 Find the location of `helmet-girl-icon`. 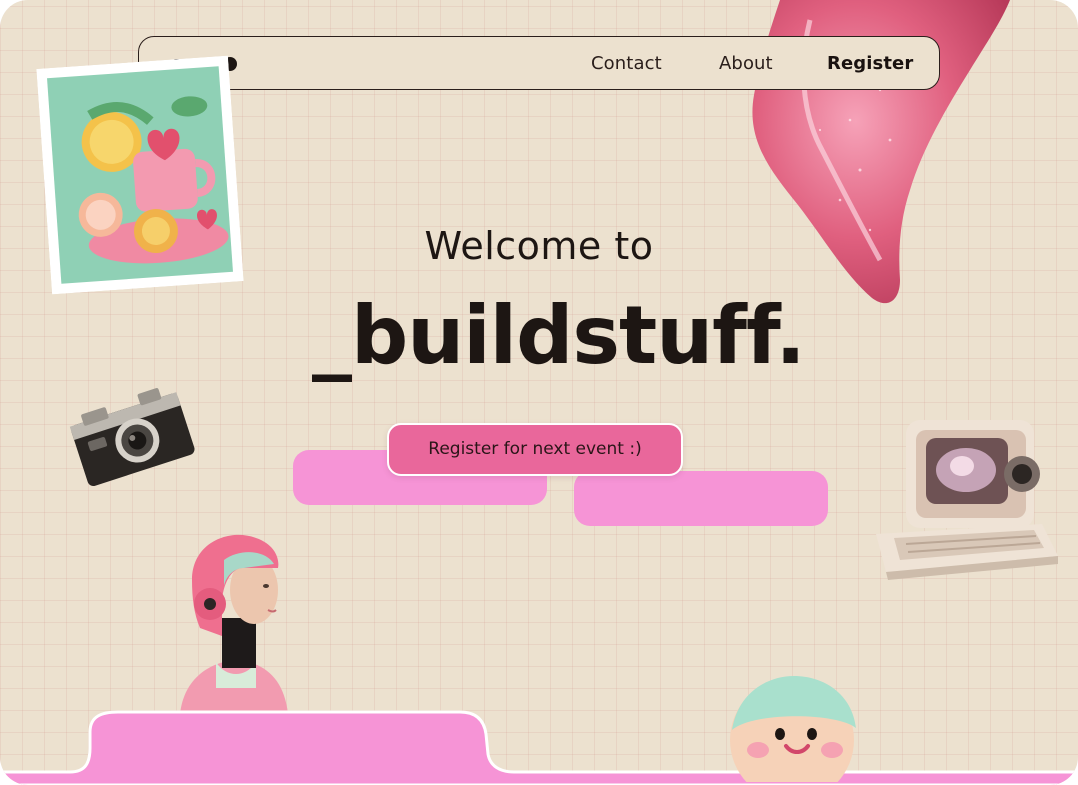

helmet-girl-icon is located at coordinates (234, 624).